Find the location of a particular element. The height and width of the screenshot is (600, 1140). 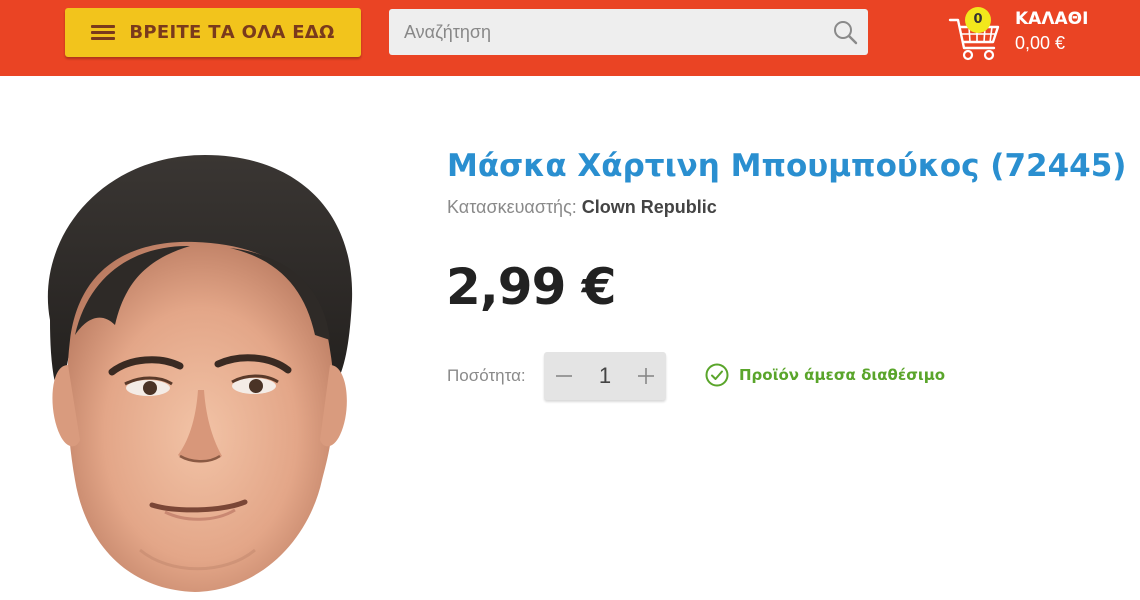

minus-icon is located at coordinates (564, 376).